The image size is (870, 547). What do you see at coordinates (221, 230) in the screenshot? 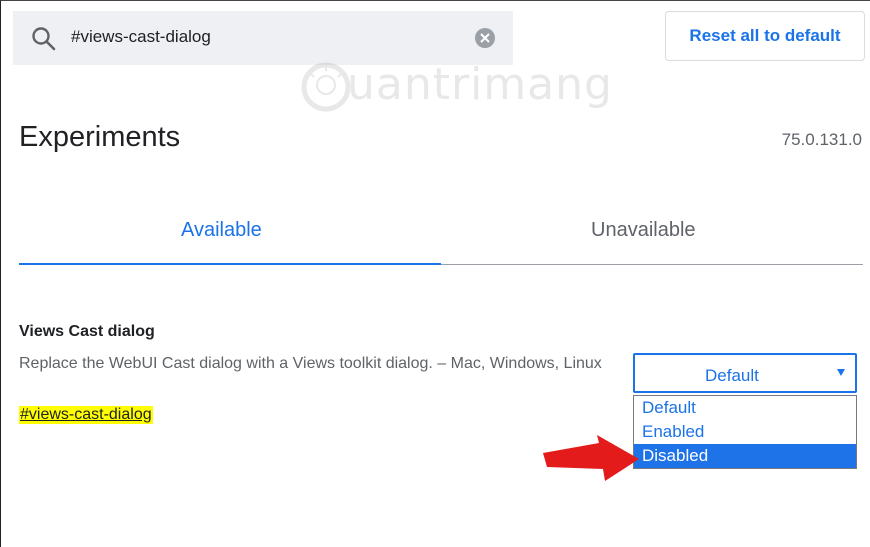
I see `tab-available: Available` at bounding box center [221, 230].